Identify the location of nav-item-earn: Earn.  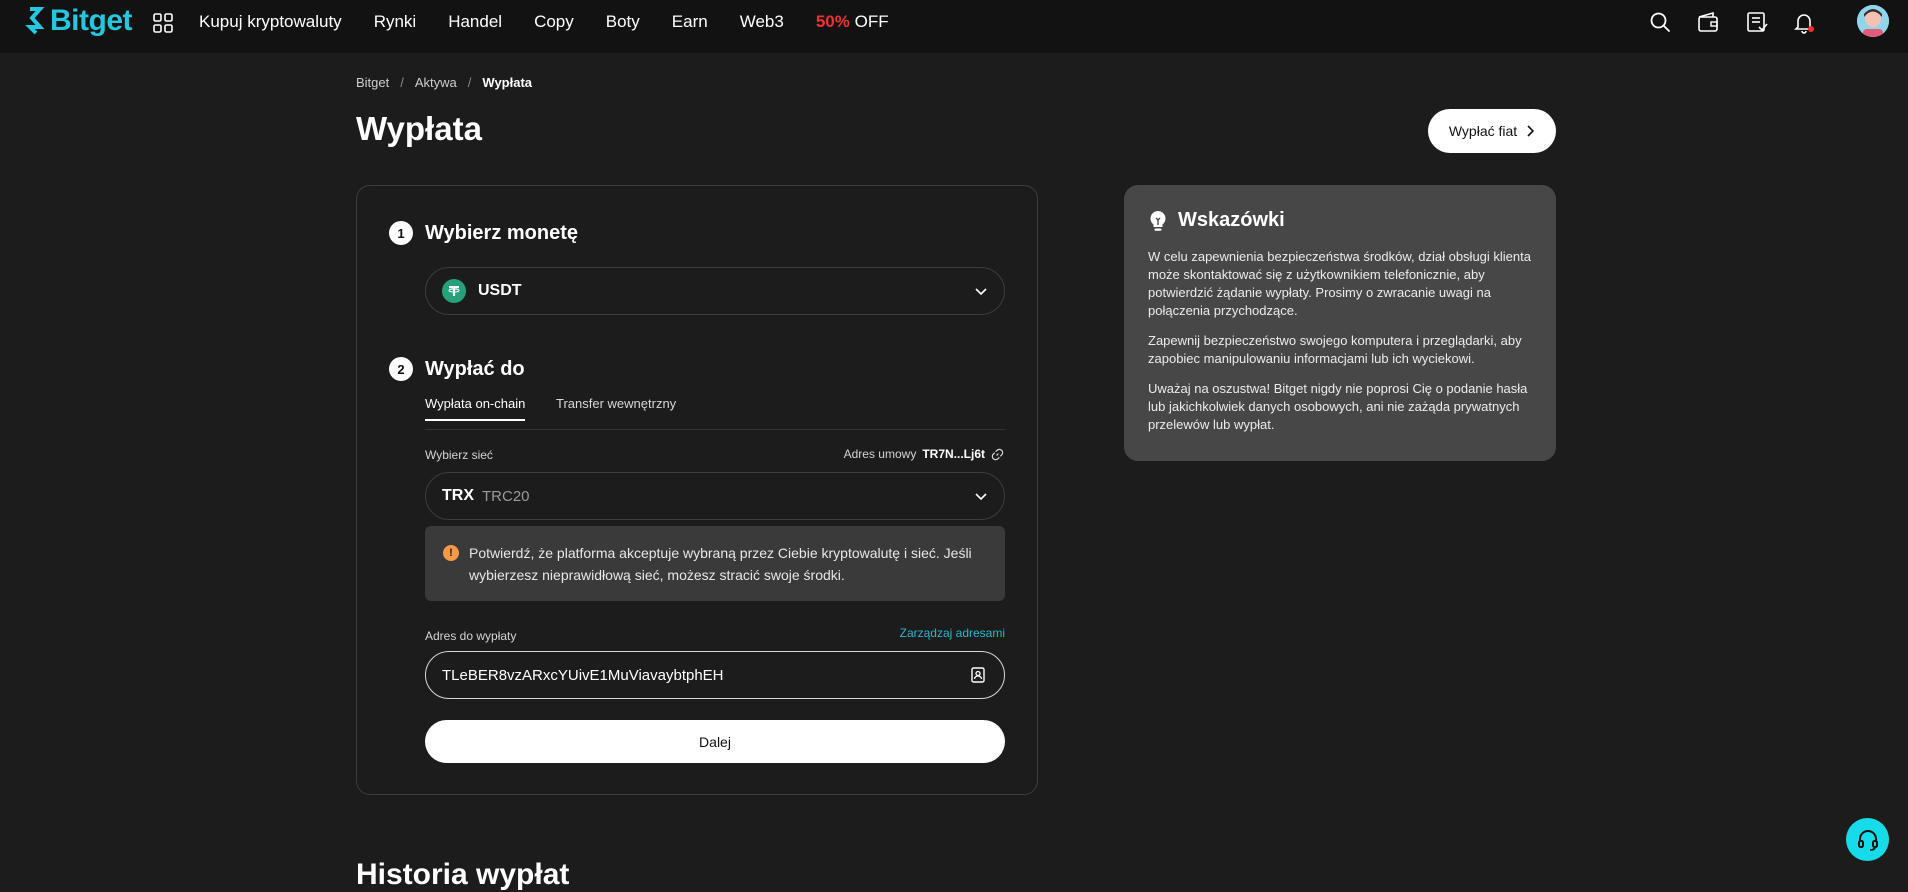
(690, 22).